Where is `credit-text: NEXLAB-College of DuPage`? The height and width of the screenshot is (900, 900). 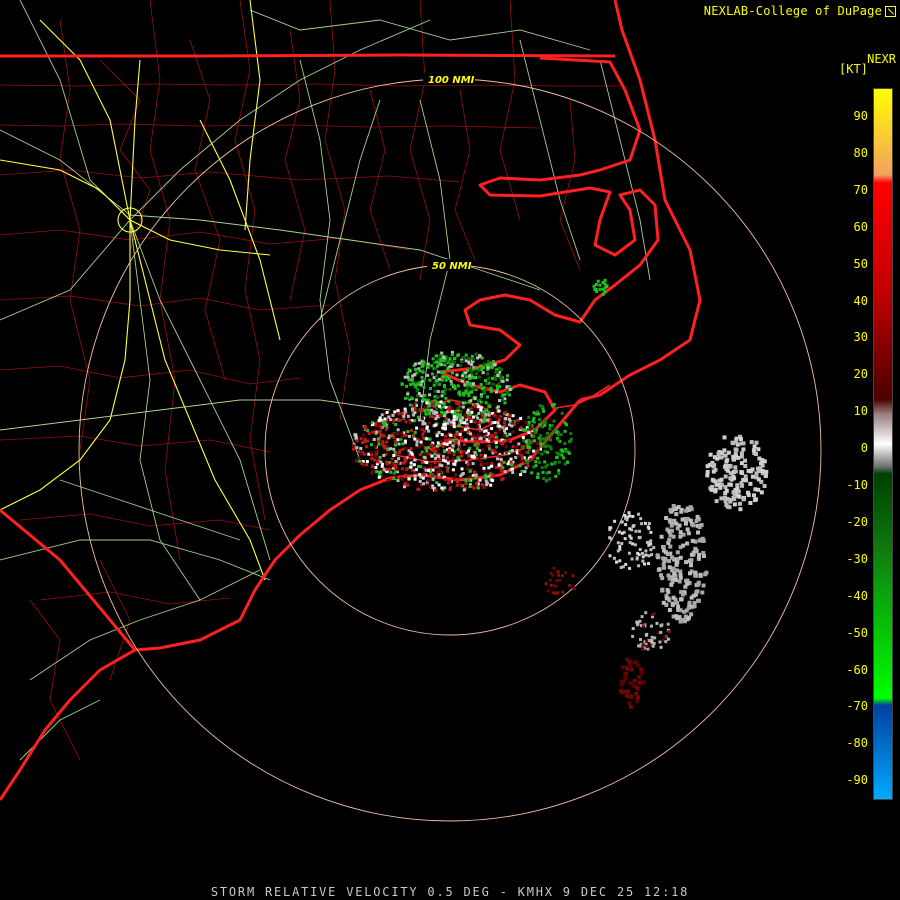 credit-text: NEXLAB-College of DuPage is located at coordinates (792, 11).